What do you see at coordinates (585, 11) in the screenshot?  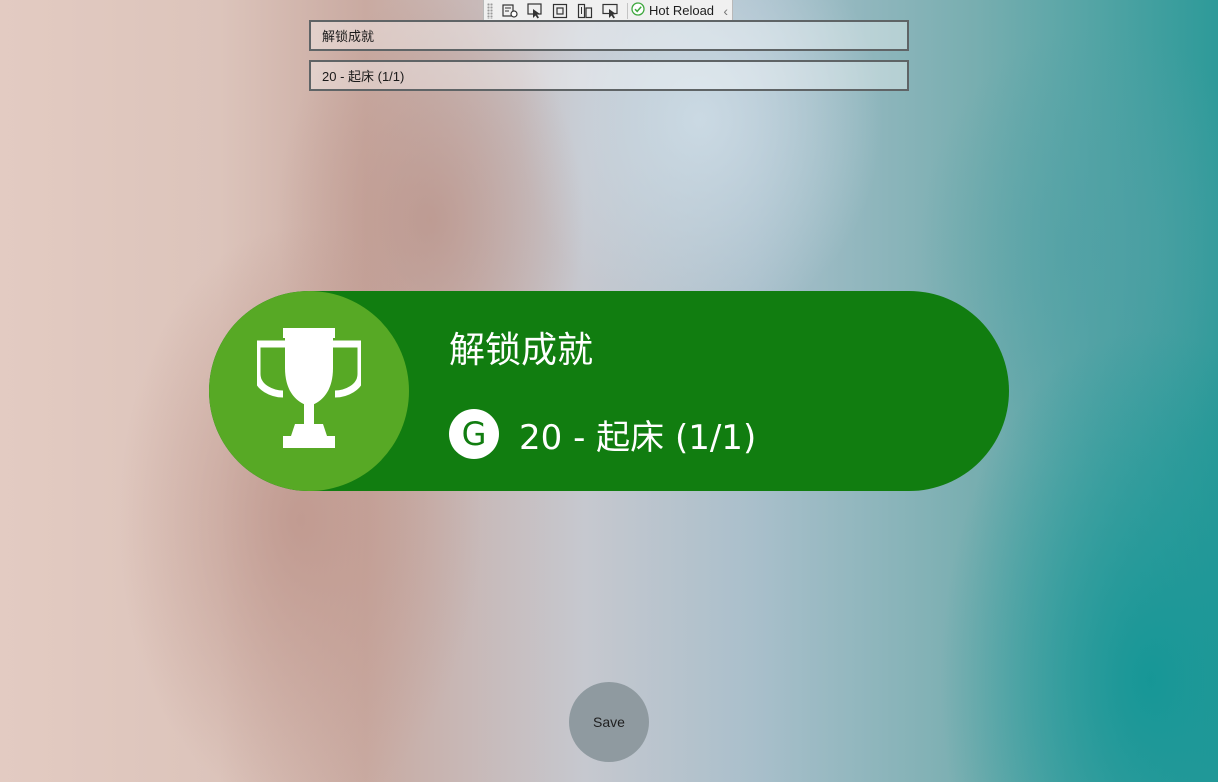 I see `track-focus-icon` at bounding box center [585, 11].